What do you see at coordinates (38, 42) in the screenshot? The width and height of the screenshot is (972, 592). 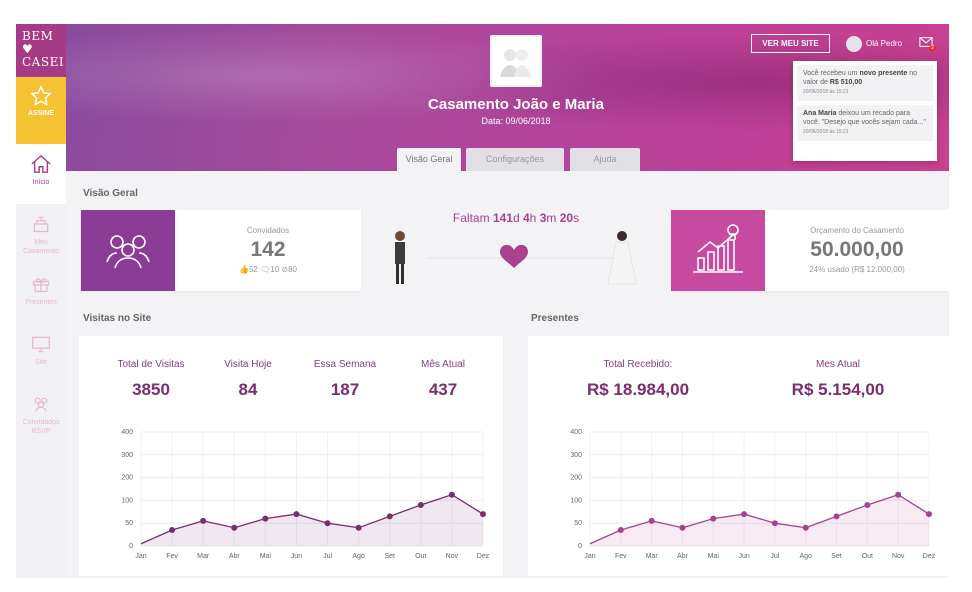 I see `logo-line-1: BEM ♥` at bounding box center [38, 42].